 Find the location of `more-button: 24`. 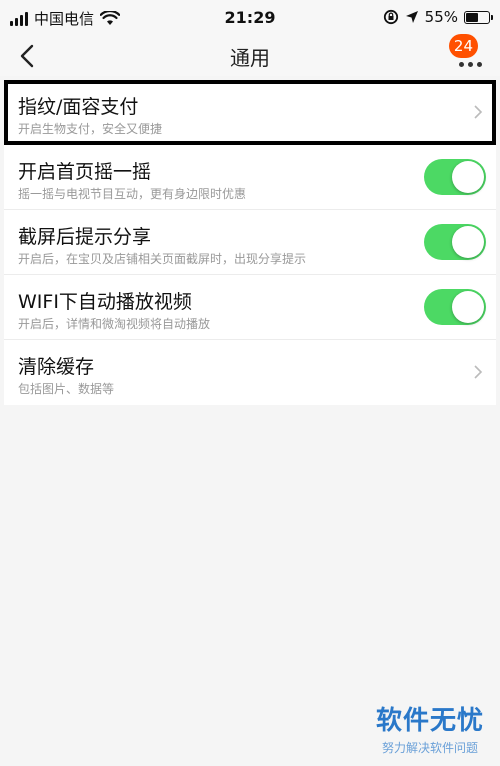

more-button: 24 is located at coordinates (468, 54).